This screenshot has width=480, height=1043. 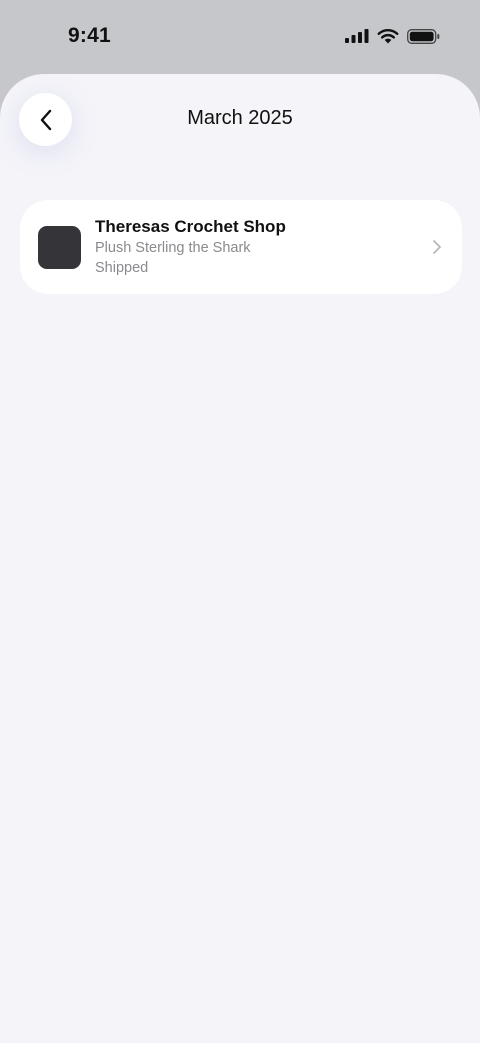 I want to click on page-title: March 2025, so click(x=240, y=118).